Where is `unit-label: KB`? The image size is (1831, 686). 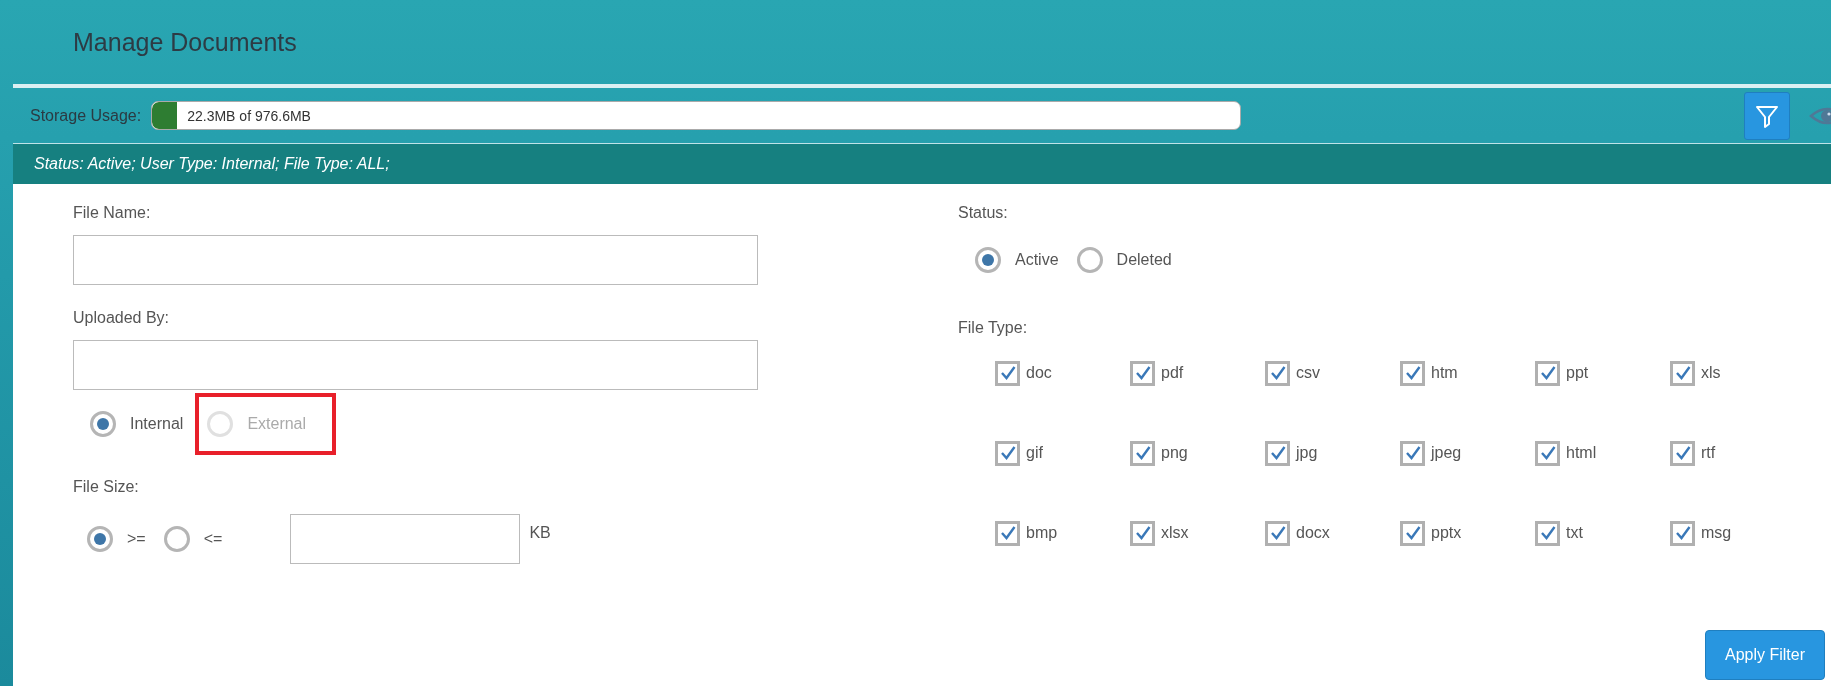 unit-label: KB is located at coordinates (540, 533).